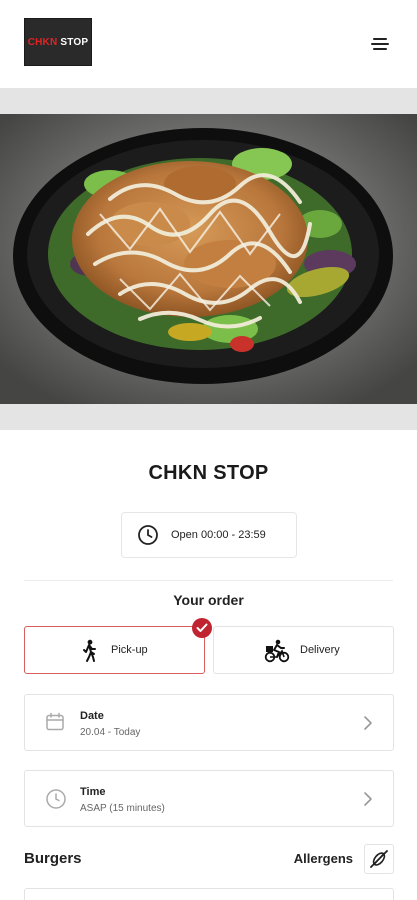 This screenshot has height=900, width=417. I want to click on logo-text-stop: STOP, so click(74, 42).